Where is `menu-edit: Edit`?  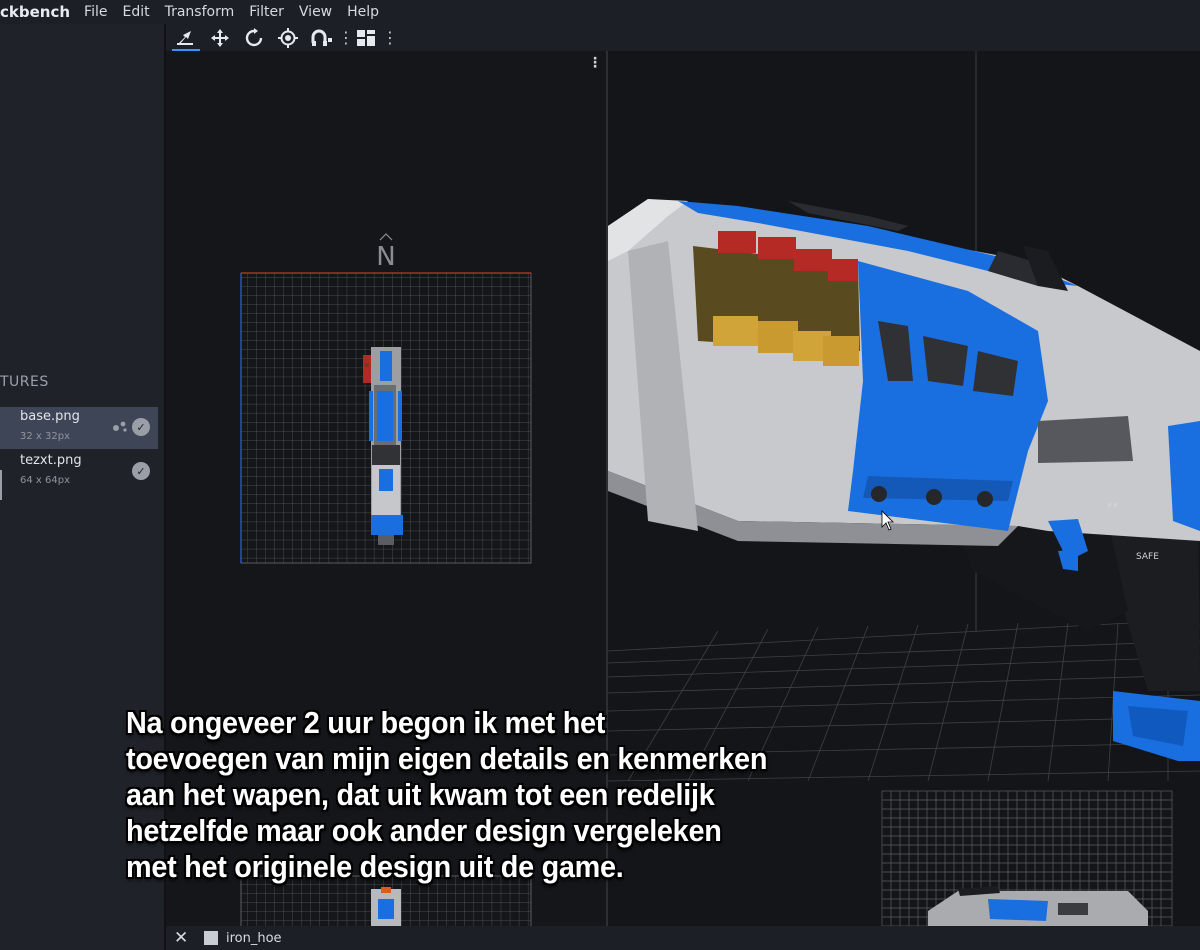 menu-edit: Edit is located at coordinates (135, 12).